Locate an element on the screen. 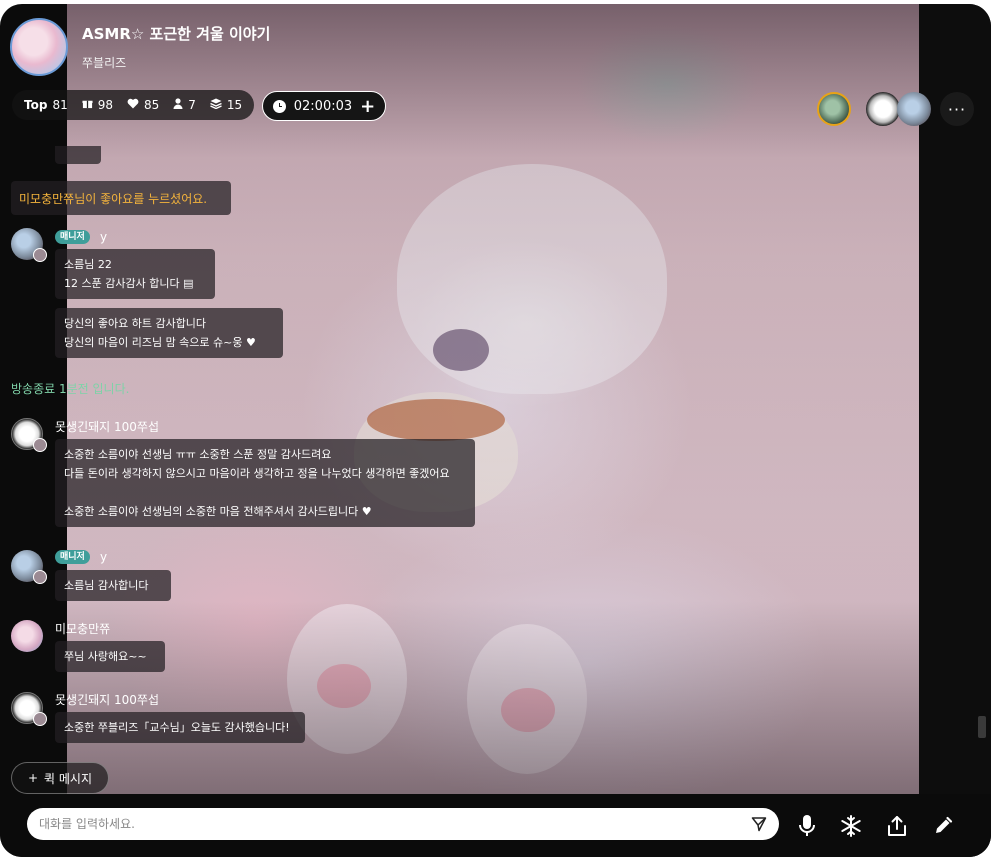 This screenshot has height=857, width=994. broadcast-timer: 02:00:03 + is located at coordinates (324, 106).